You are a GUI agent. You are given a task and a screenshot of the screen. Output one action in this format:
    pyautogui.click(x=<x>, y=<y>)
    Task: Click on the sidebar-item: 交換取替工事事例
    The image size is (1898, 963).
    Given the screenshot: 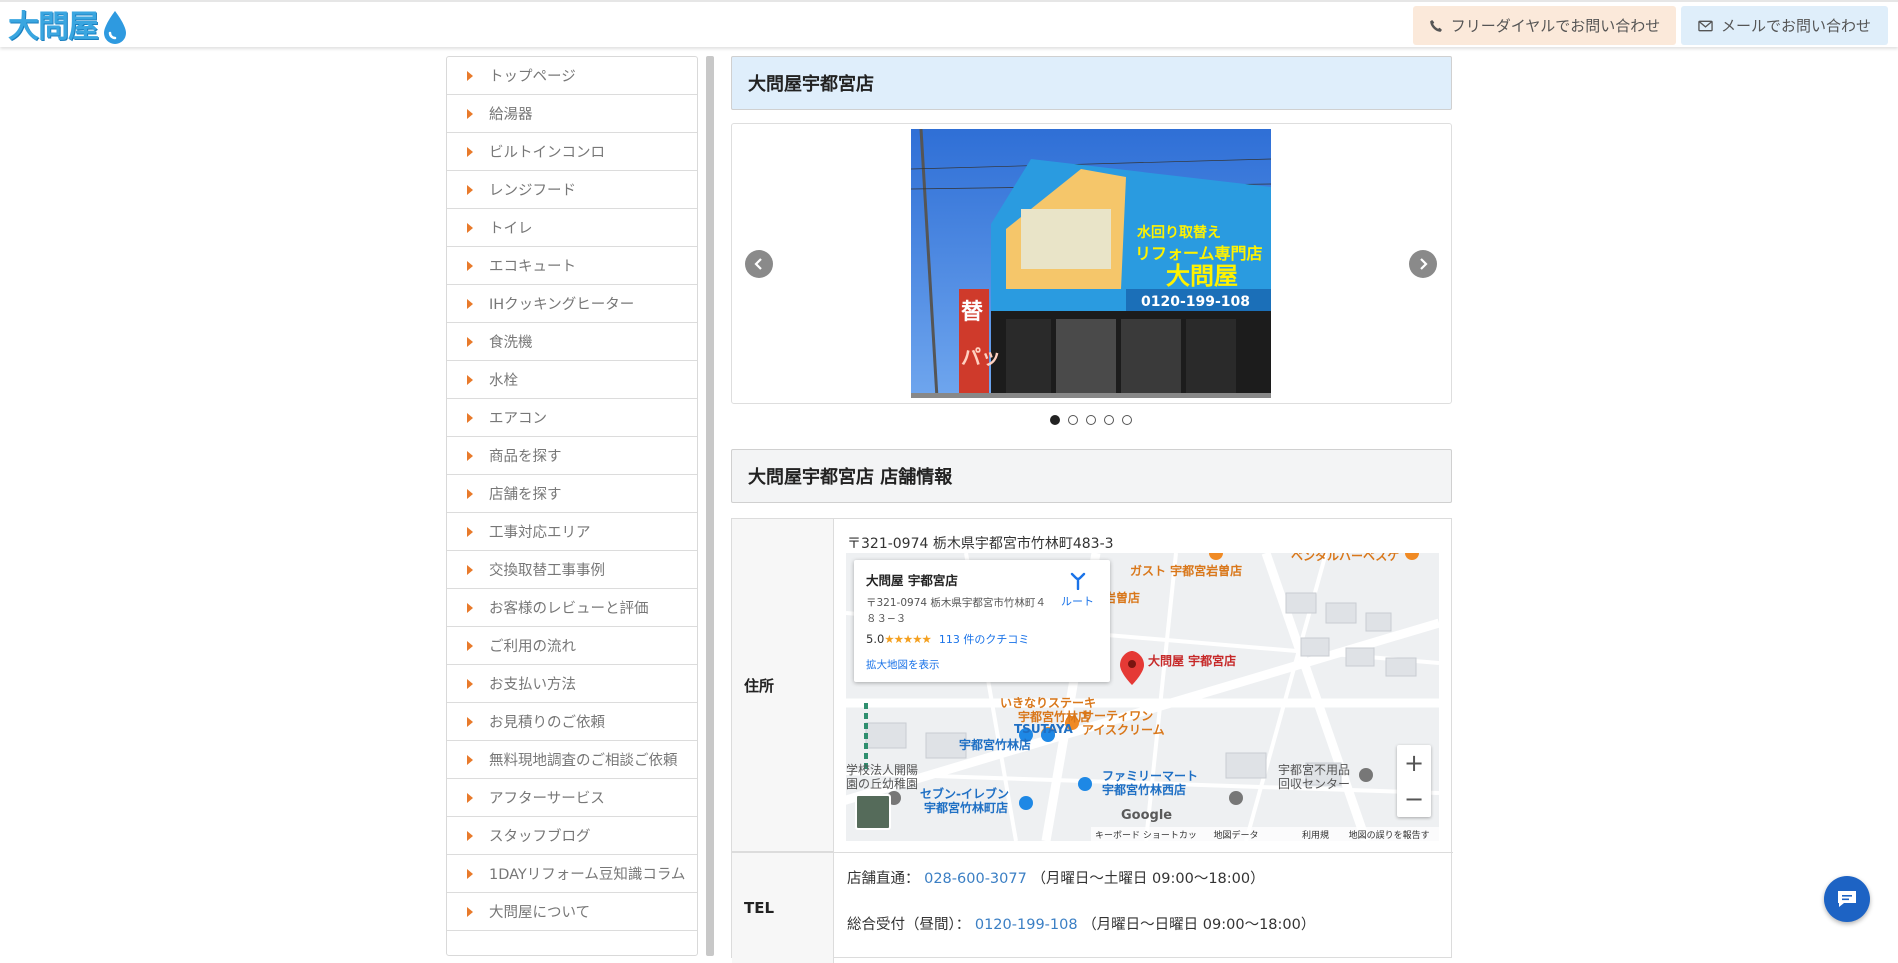 What is the action you would take?
    pyautogui.click(x=572, y=570)
    